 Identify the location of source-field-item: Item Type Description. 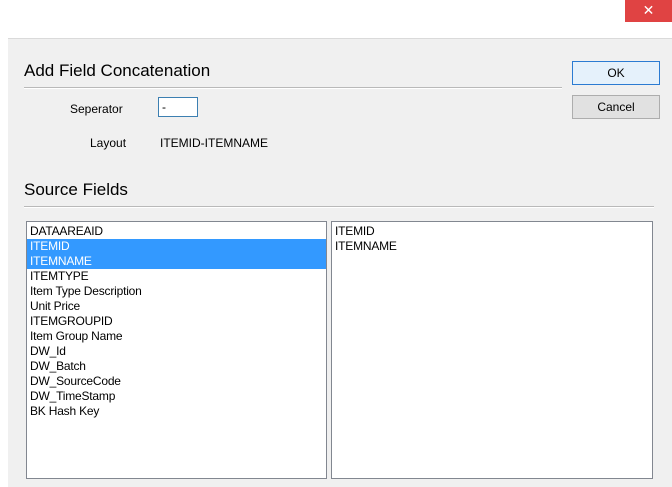
(176, 291).